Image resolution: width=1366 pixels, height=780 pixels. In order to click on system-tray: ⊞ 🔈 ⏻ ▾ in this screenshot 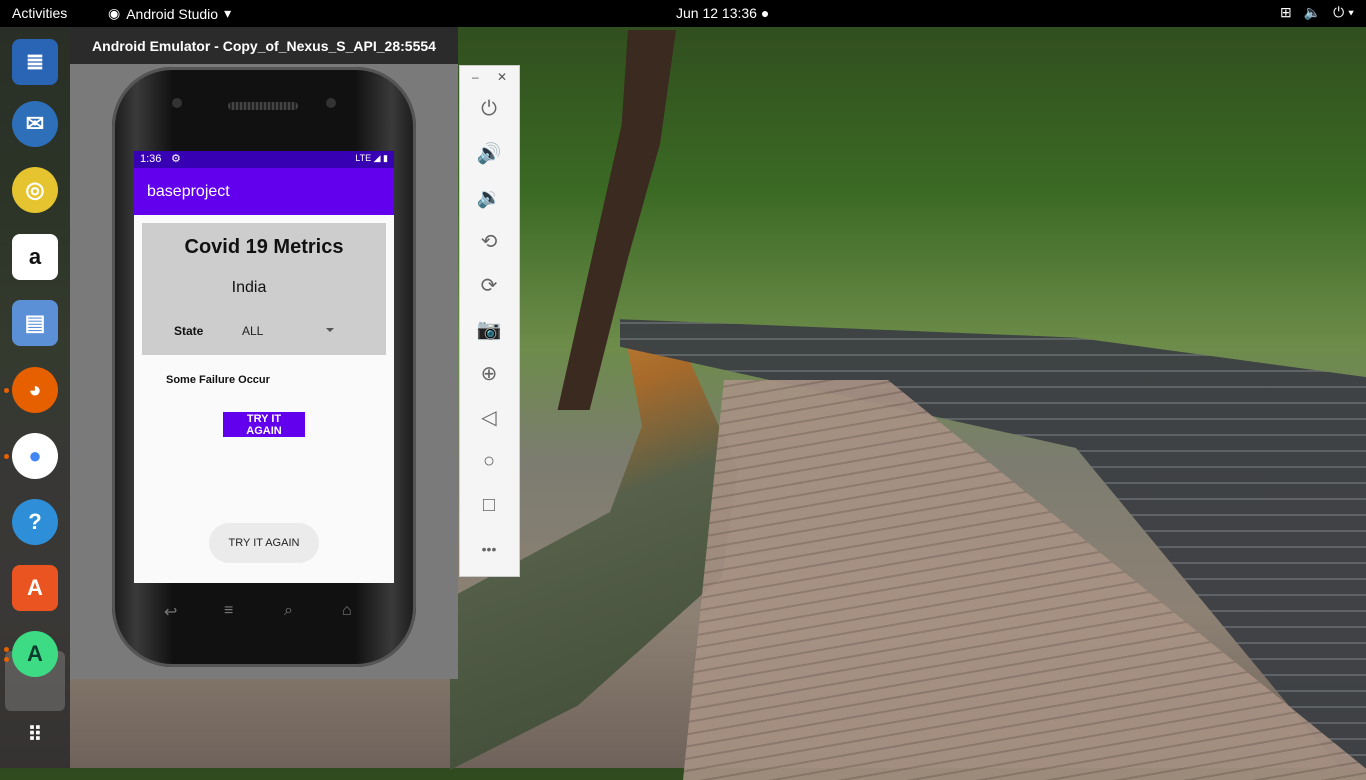, I will do `click(1317, 12)`.